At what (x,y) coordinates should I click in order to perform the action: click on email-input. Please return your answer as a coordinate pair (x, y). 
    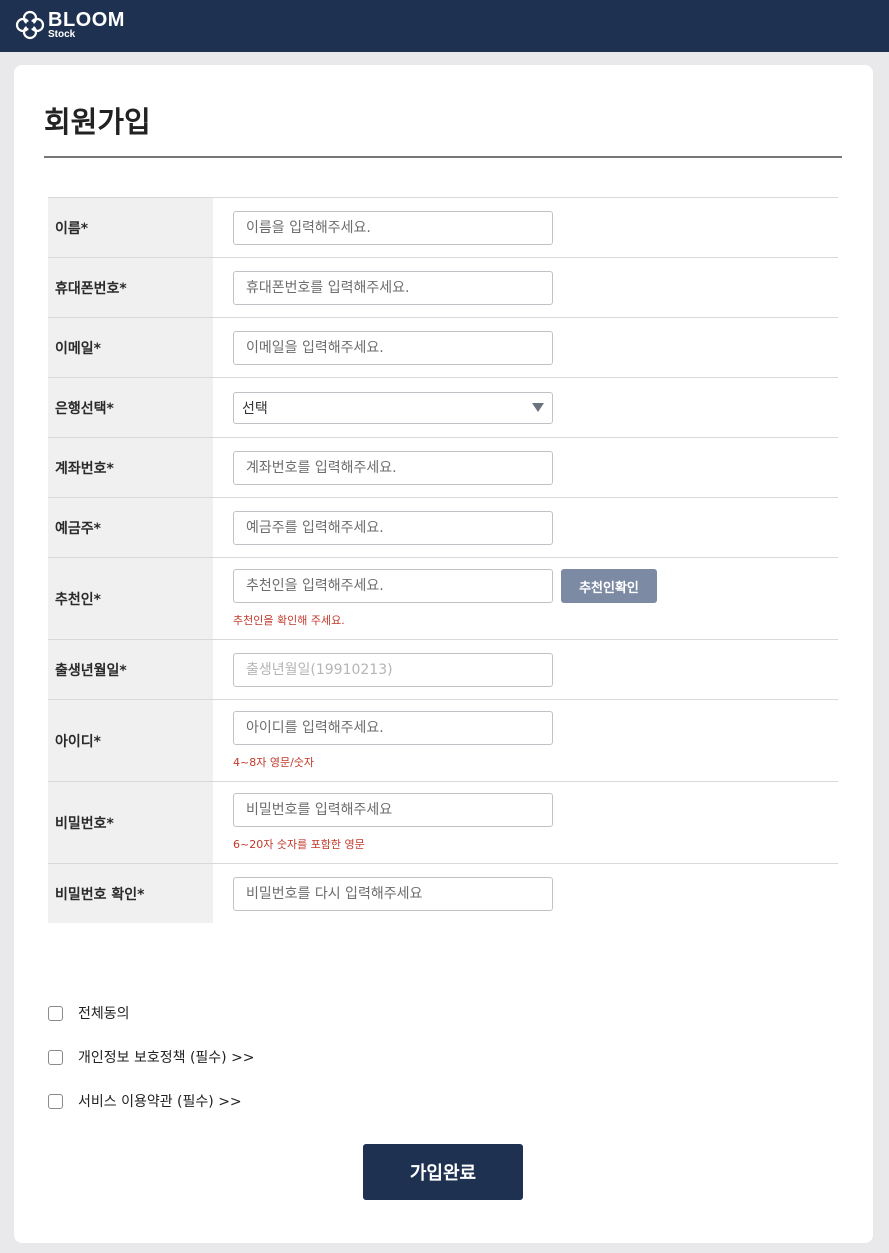
    Looking at the image, I should click on (393, 347).